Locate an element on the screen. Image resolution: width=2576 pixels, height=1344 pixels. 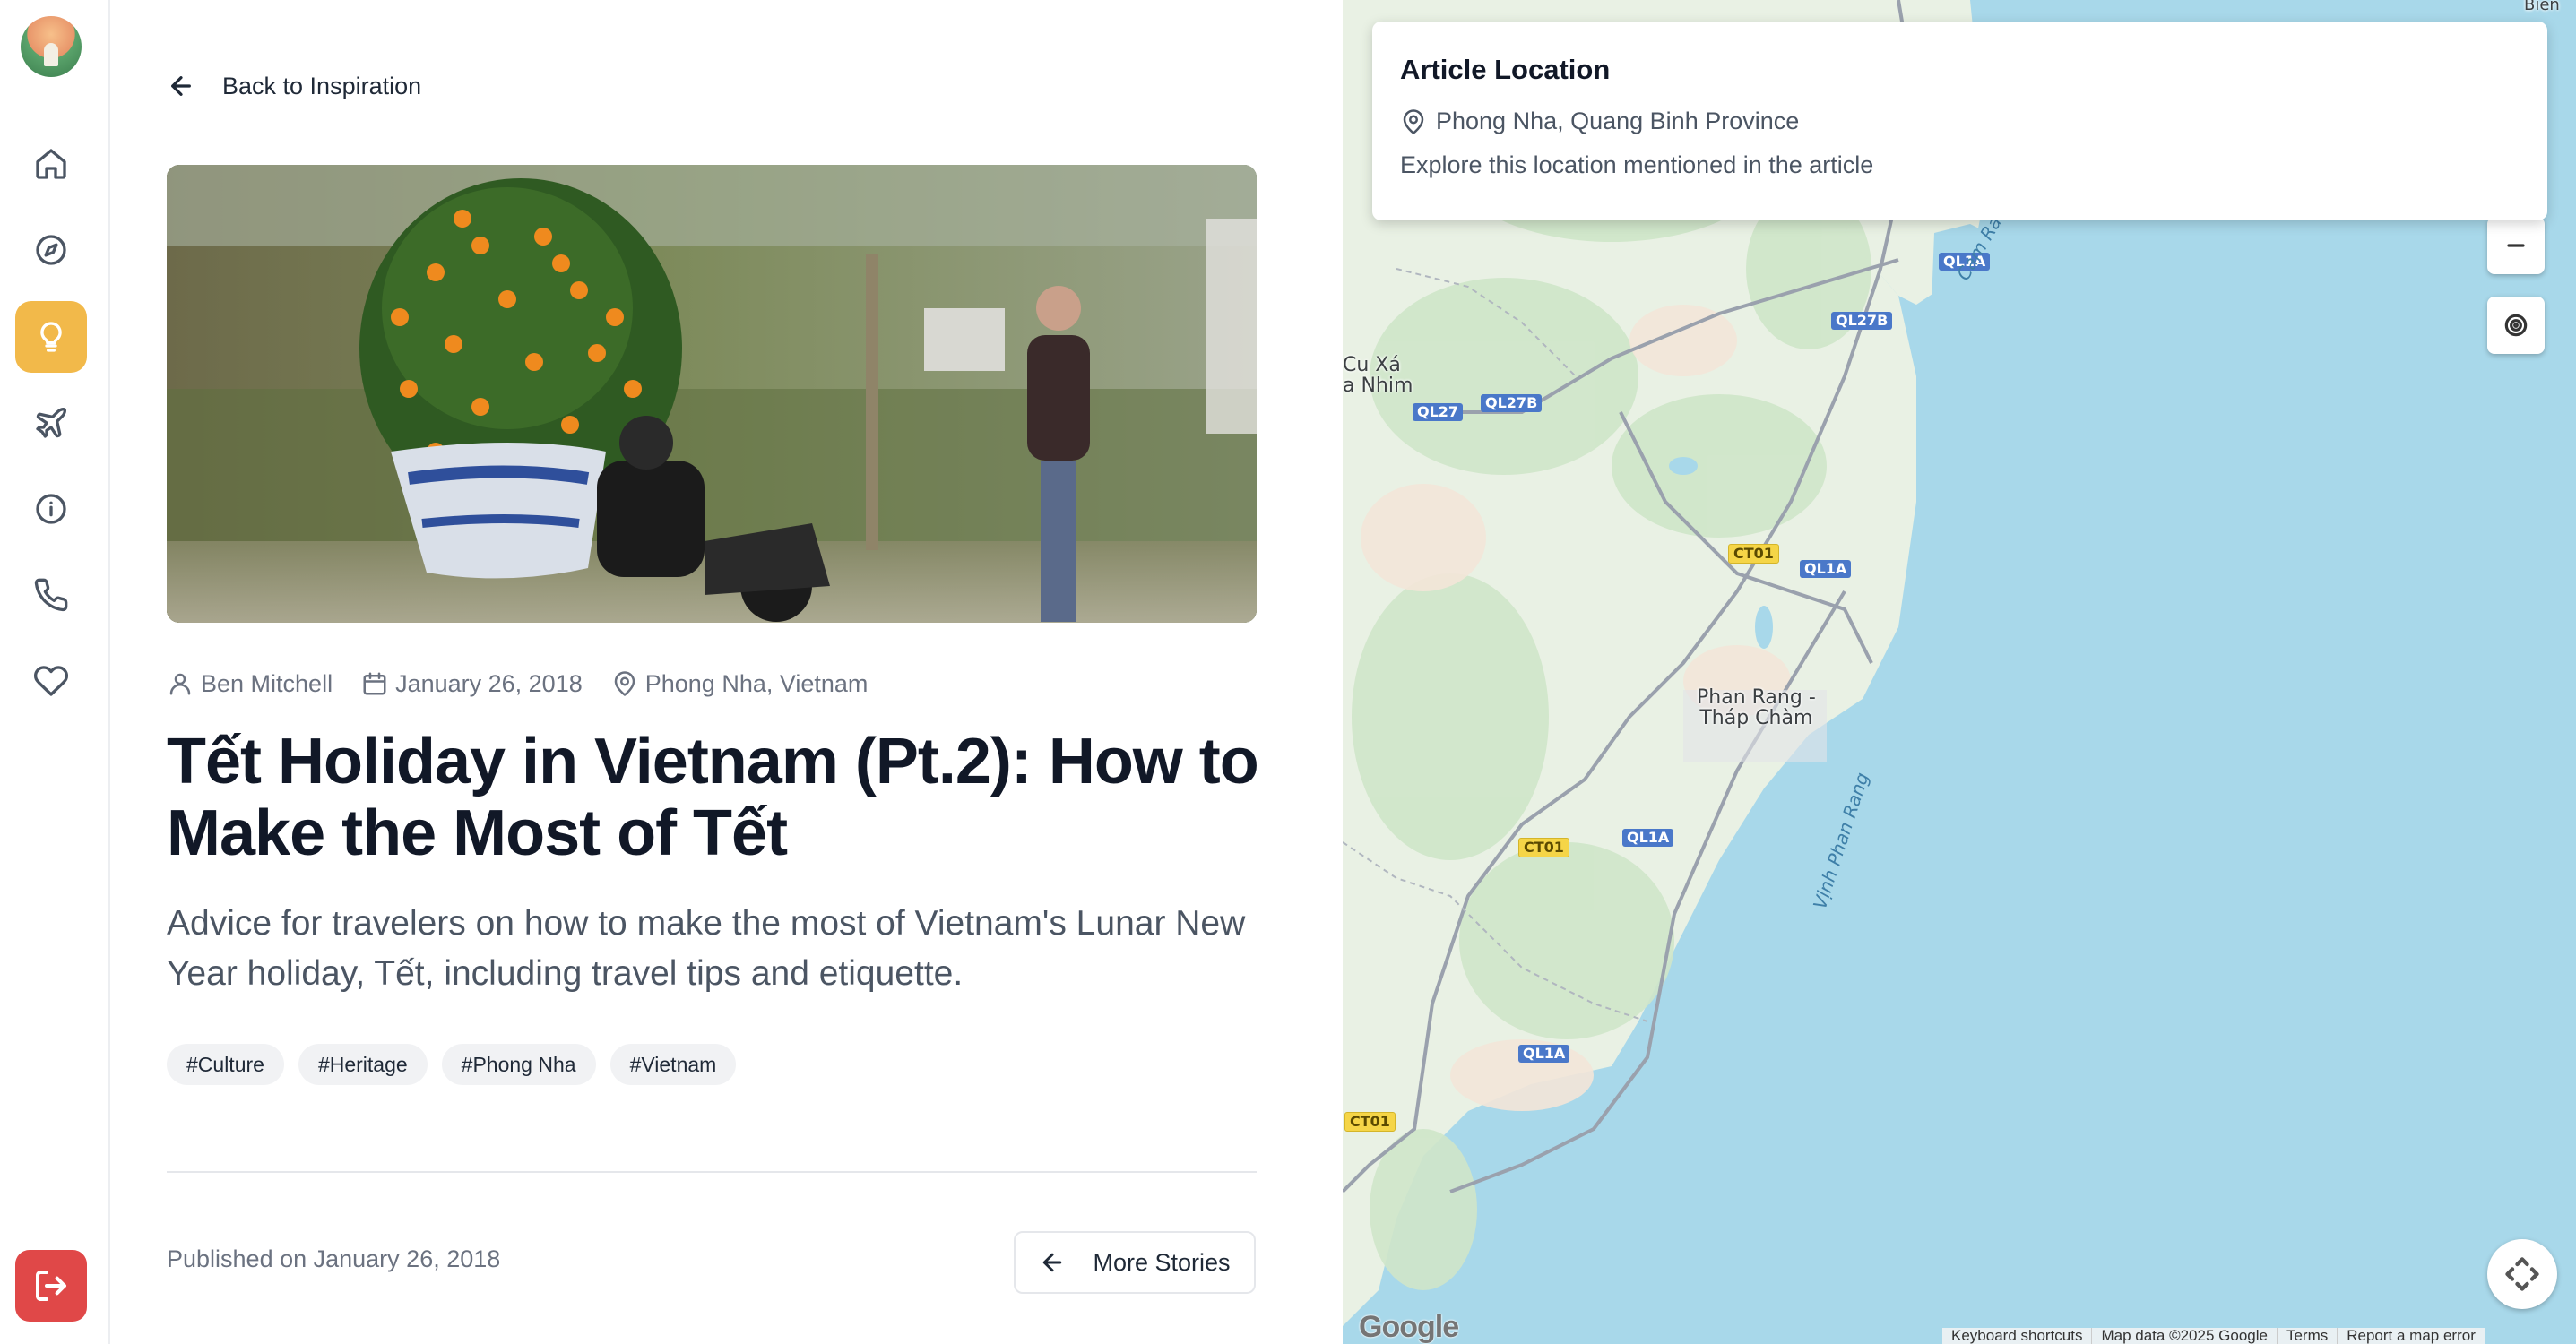
sidebar-item-favorites is located at coordinates (51, 681).